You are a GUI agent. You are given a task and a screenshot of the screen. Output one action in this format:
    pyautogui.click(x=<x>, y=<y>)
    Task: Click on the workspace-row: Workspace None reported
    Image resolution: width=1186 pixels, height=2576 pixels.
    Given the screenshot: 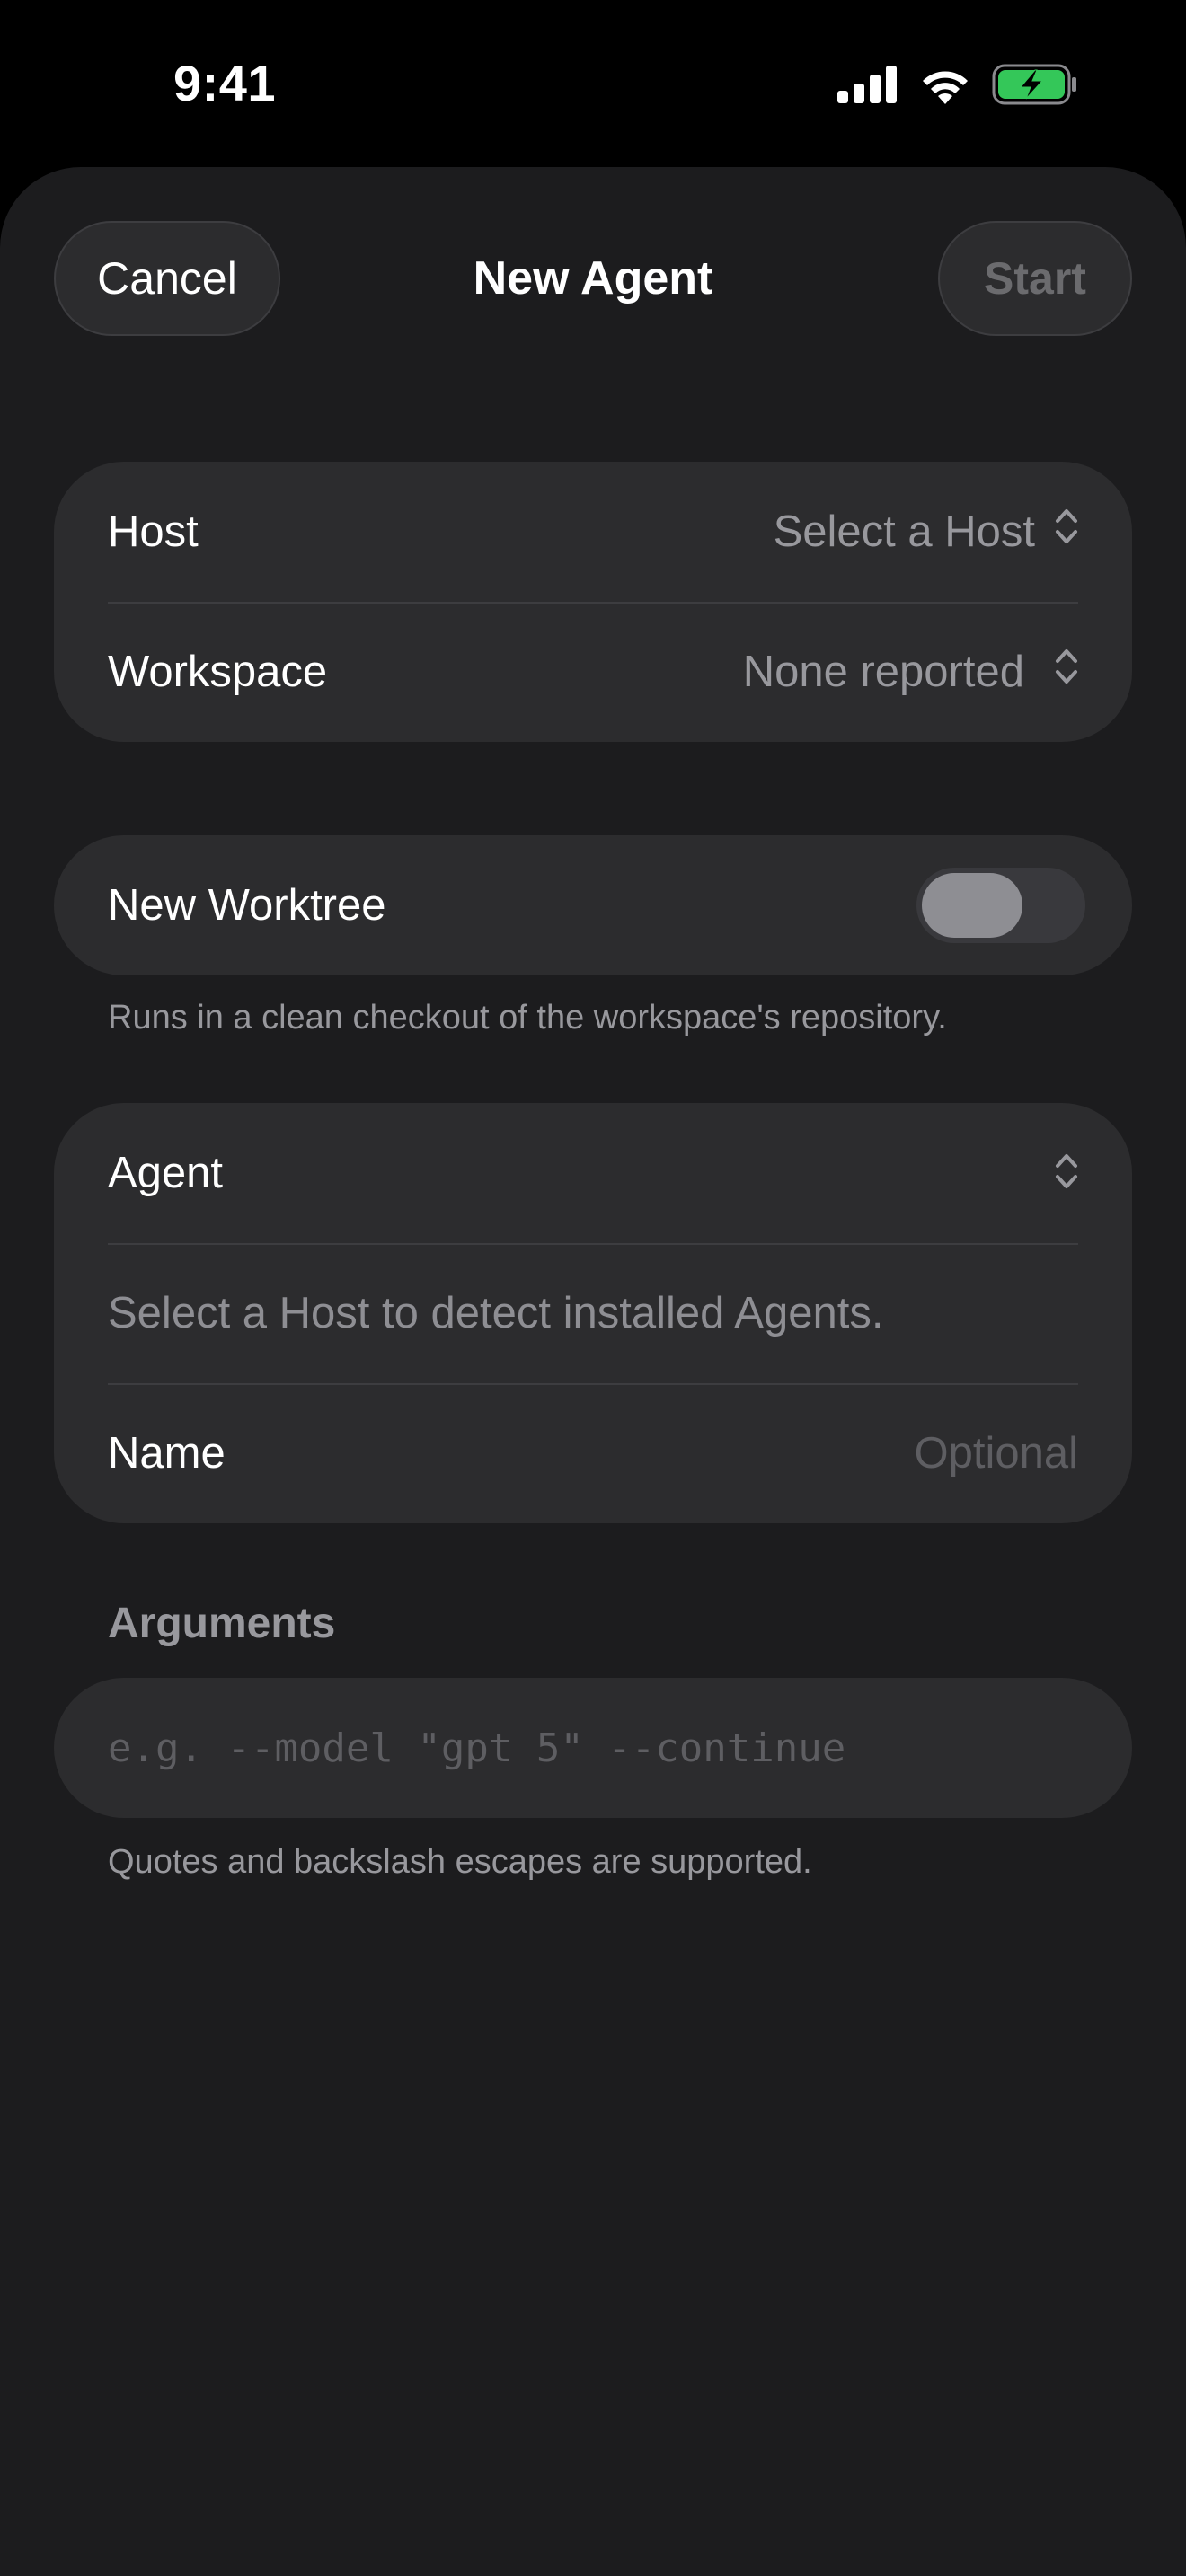 What is the action you would take?
    pyautogui.click(x=593, y=672)
    